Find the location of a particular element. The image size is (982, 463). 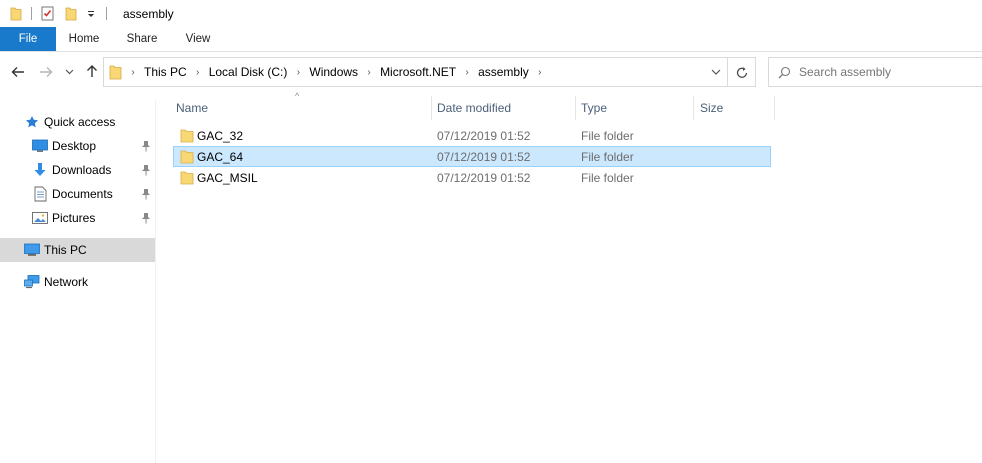

computer-icon is located at coordinates (32, 250).